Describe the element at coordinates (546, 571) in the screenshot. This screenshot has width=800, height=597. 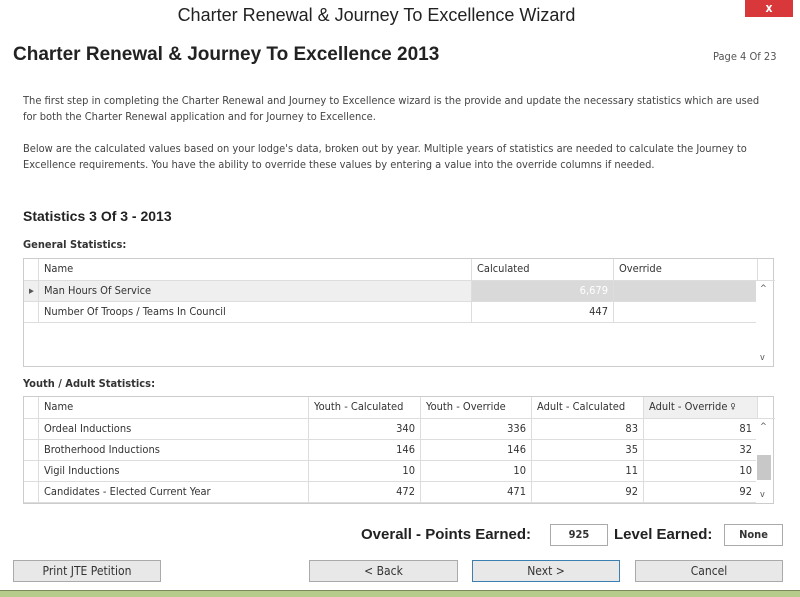
I see `next-button: Next >` at that location.